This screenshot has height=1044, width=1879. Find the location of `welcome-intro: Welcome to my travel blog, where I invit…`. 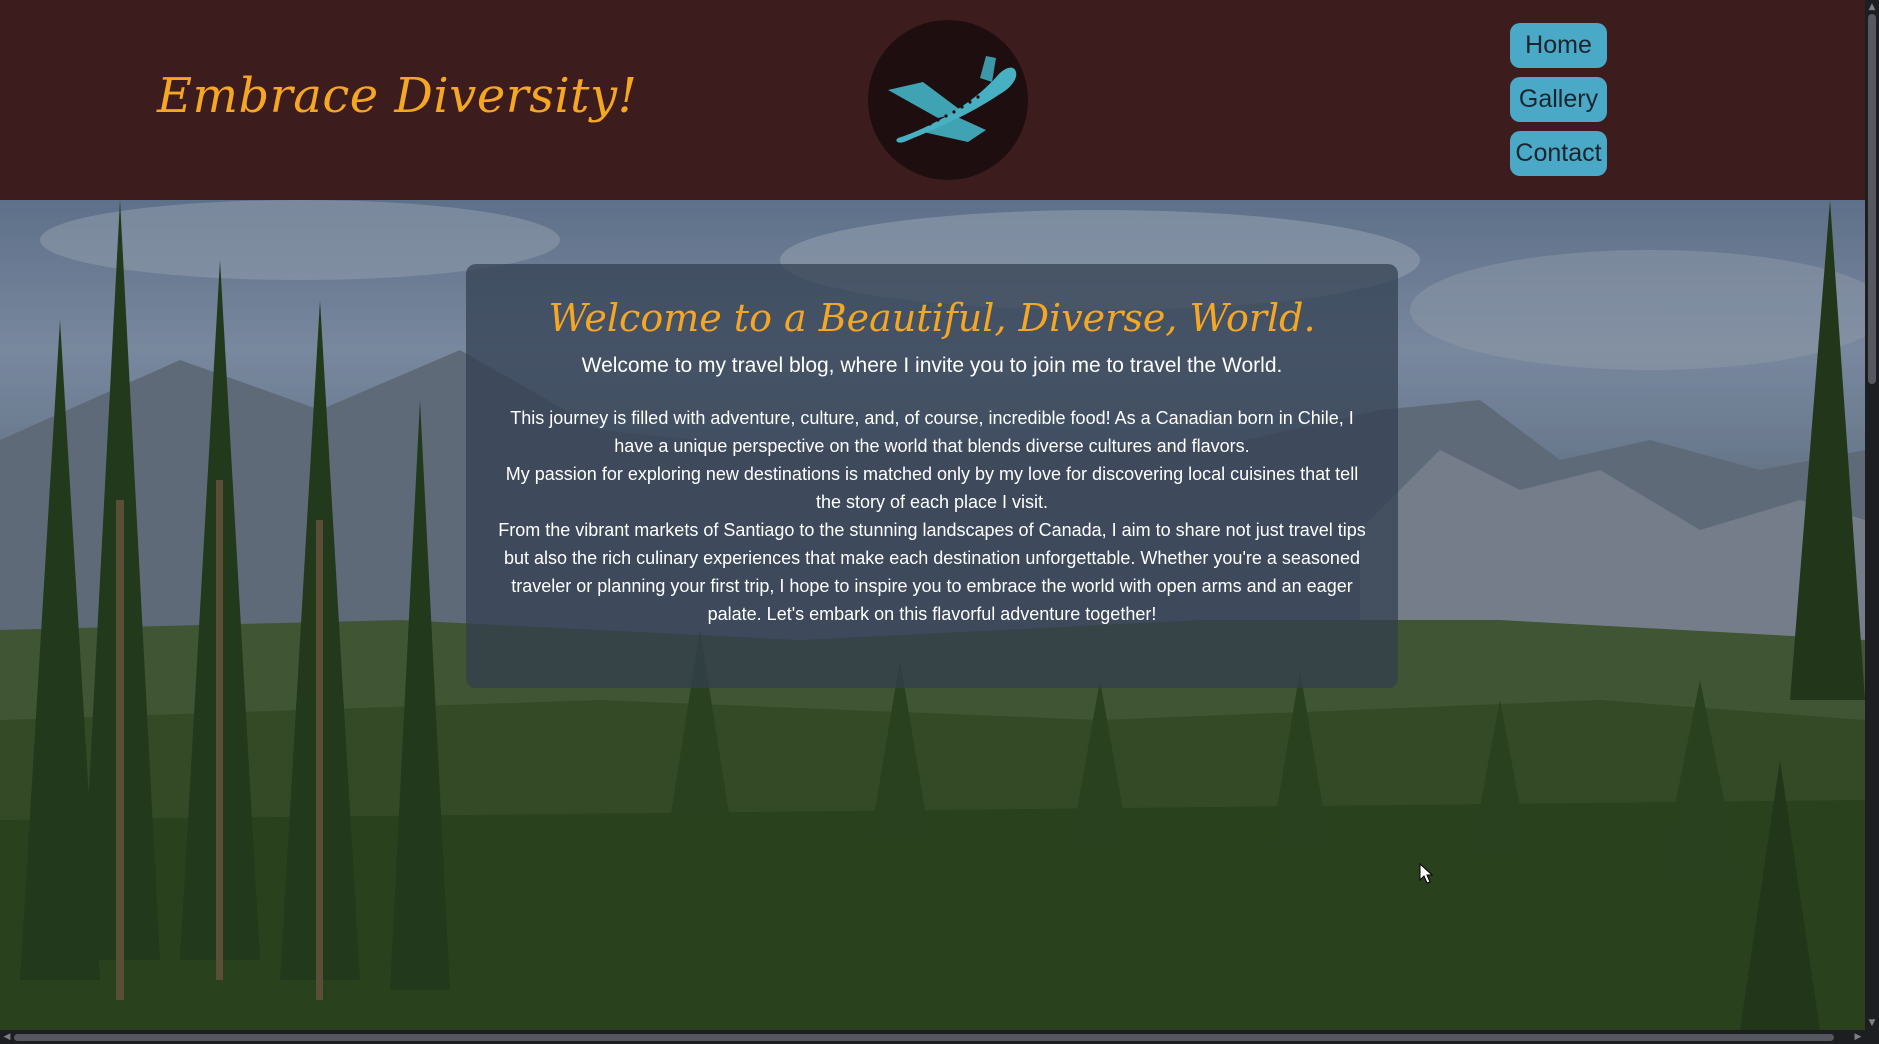

welcome-intro: Welcome to my travel blog, where I invit… is located at coordinates (932, 365).